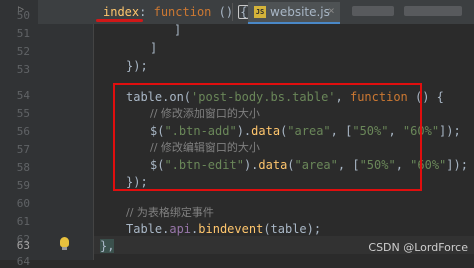  I want to click on line-number: 60, so click(23, 203).